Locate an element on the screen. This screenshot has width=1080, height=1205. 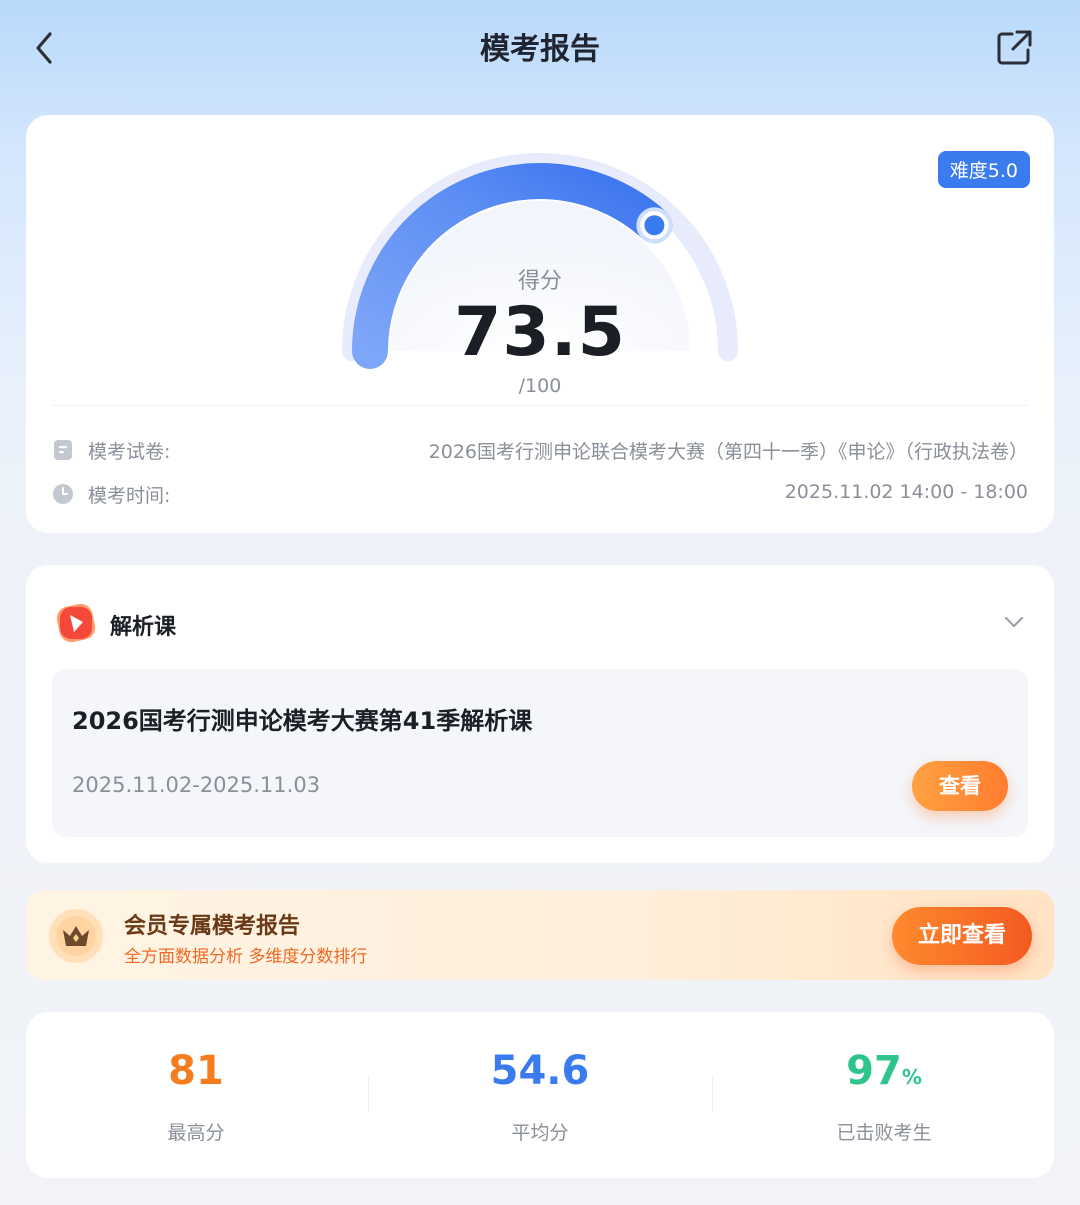
time-label: 模考时间: is located at coordinates (129, 496).